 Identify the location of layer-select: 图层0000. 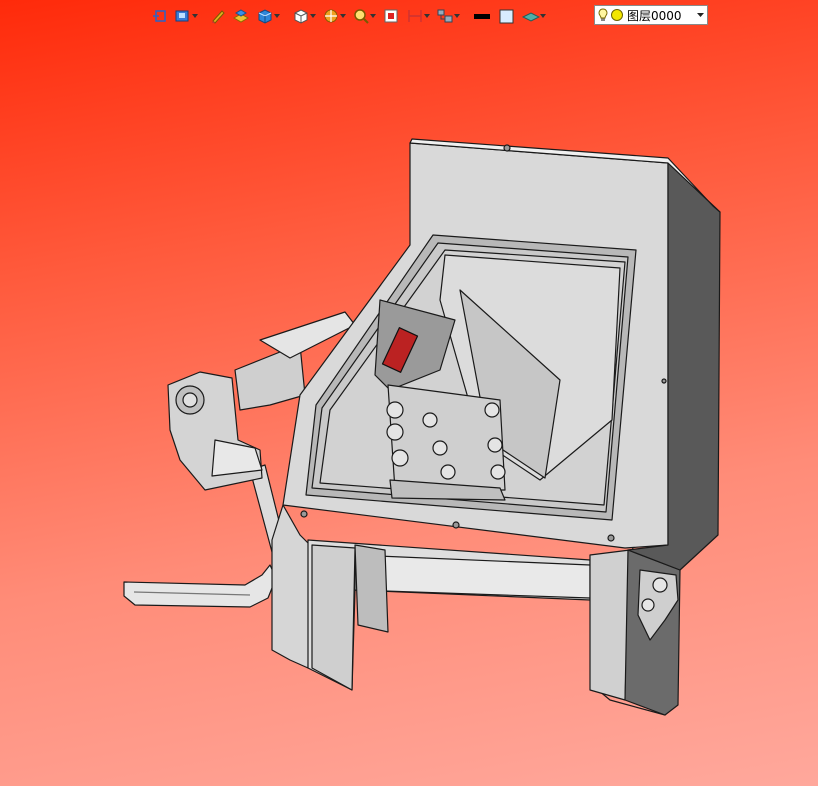
(651, 15).